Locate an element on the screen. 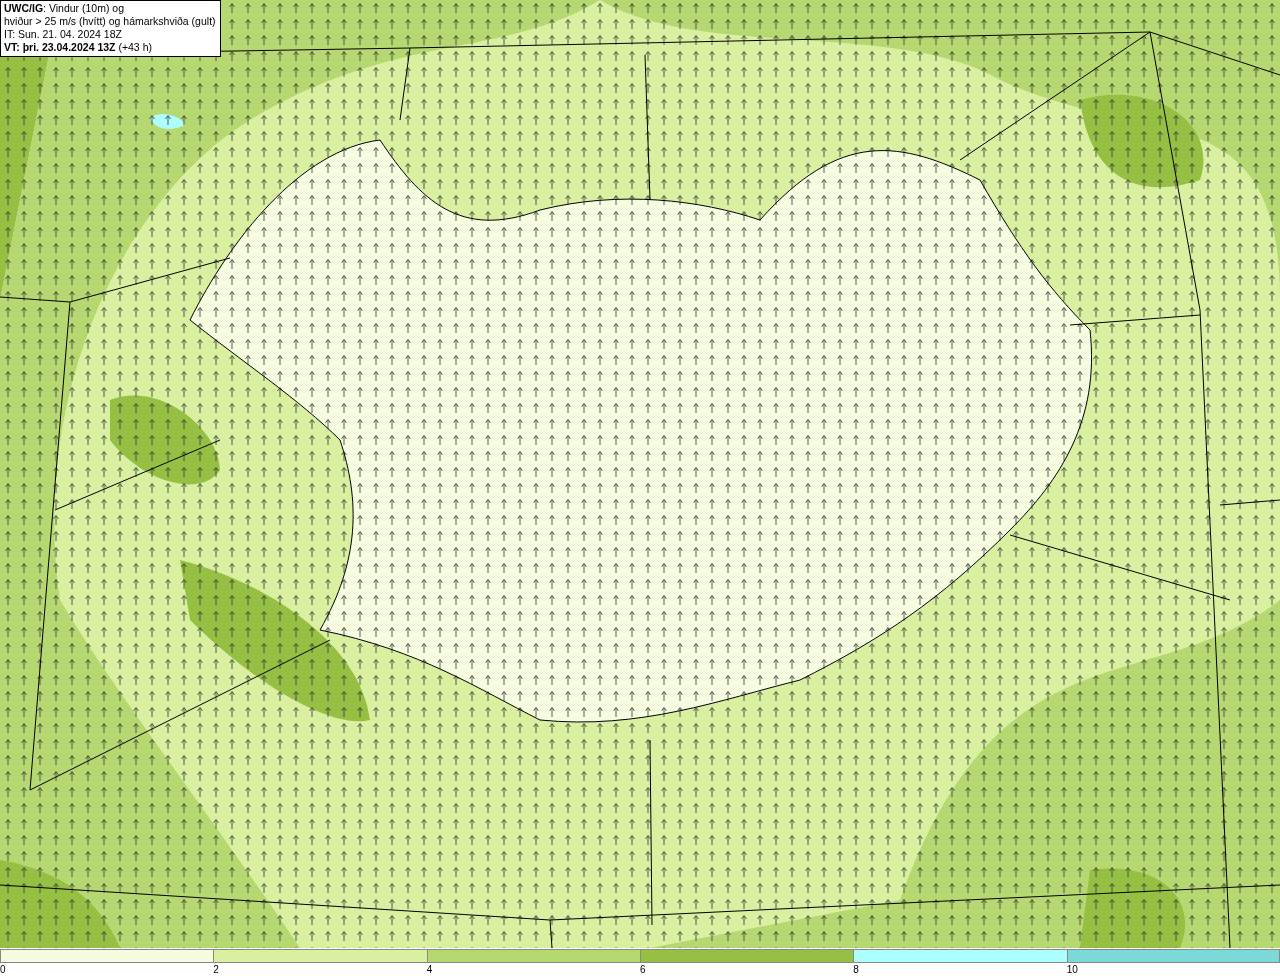 The height and width of the screenshot is (978, 1280). legend-tick-label: 8 is located at coordinates (856, 970).